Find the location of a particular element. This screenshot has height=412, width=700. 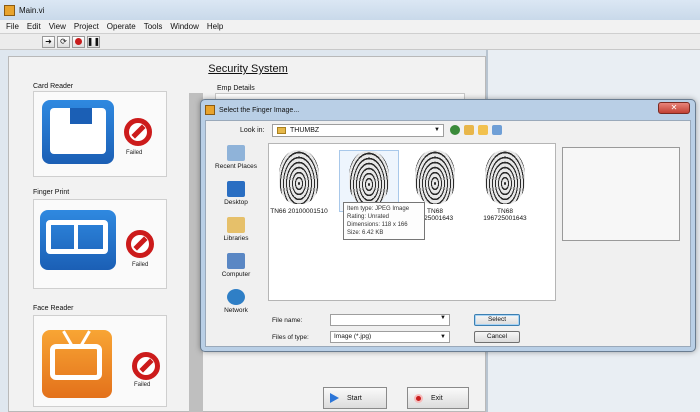

floppy-icon is located at coordinates (78, 132).